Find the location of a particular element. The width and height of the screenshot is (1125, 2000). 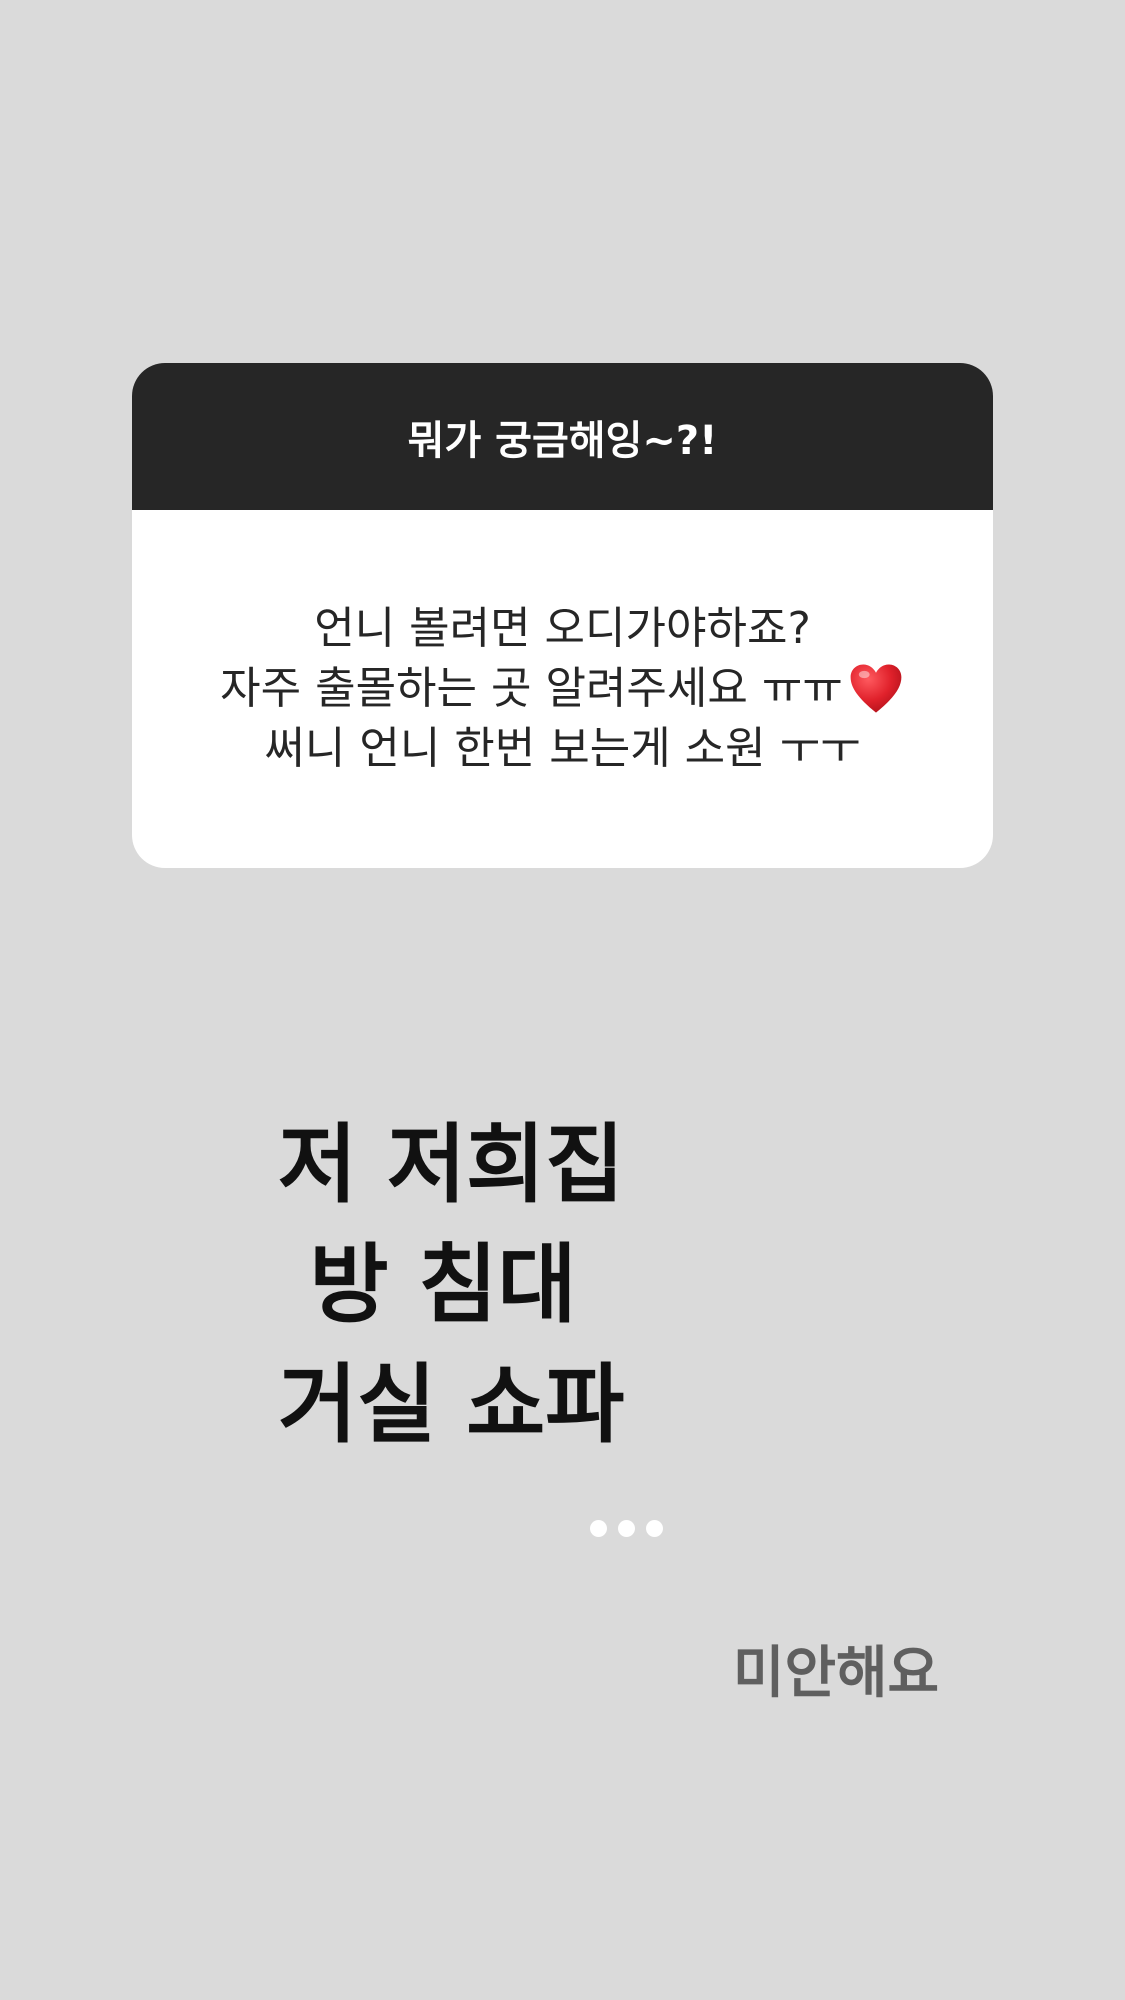

answer-text-block: 저 저희집 방 침대 거실 쇼파 is located at coordinates (451, 1285).